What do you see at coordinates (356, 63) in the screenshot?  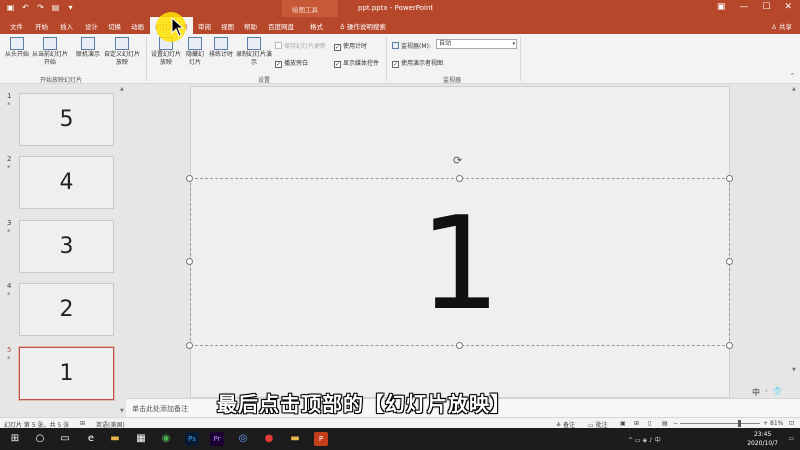 I see `show-media-controls-checkbox: ✓ 显示媒体控件` at bounding box center [356, 63].